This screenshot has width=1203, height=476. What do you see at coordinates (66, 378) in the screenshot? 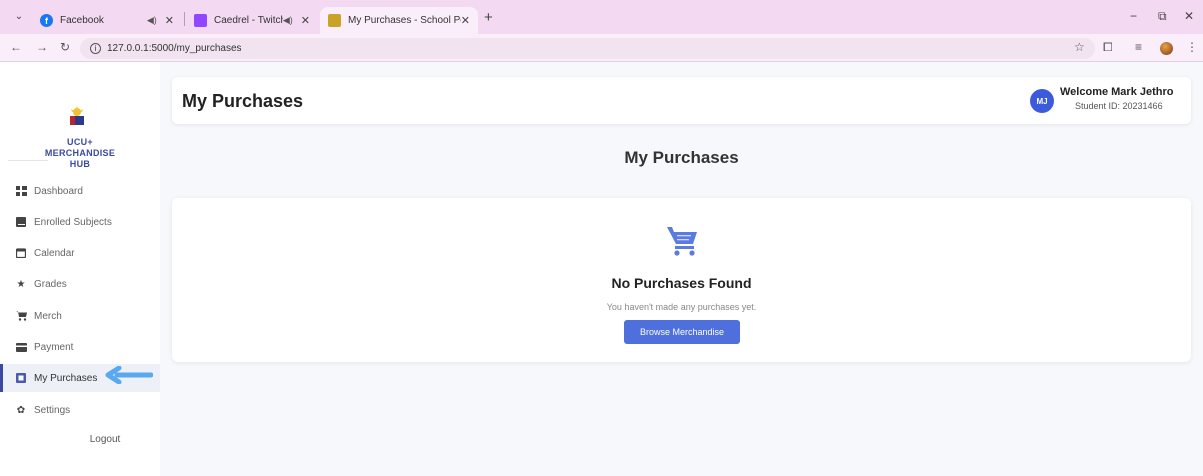
I see `sidebar-item-label: My Purchases` at bounding box center [66, 378].